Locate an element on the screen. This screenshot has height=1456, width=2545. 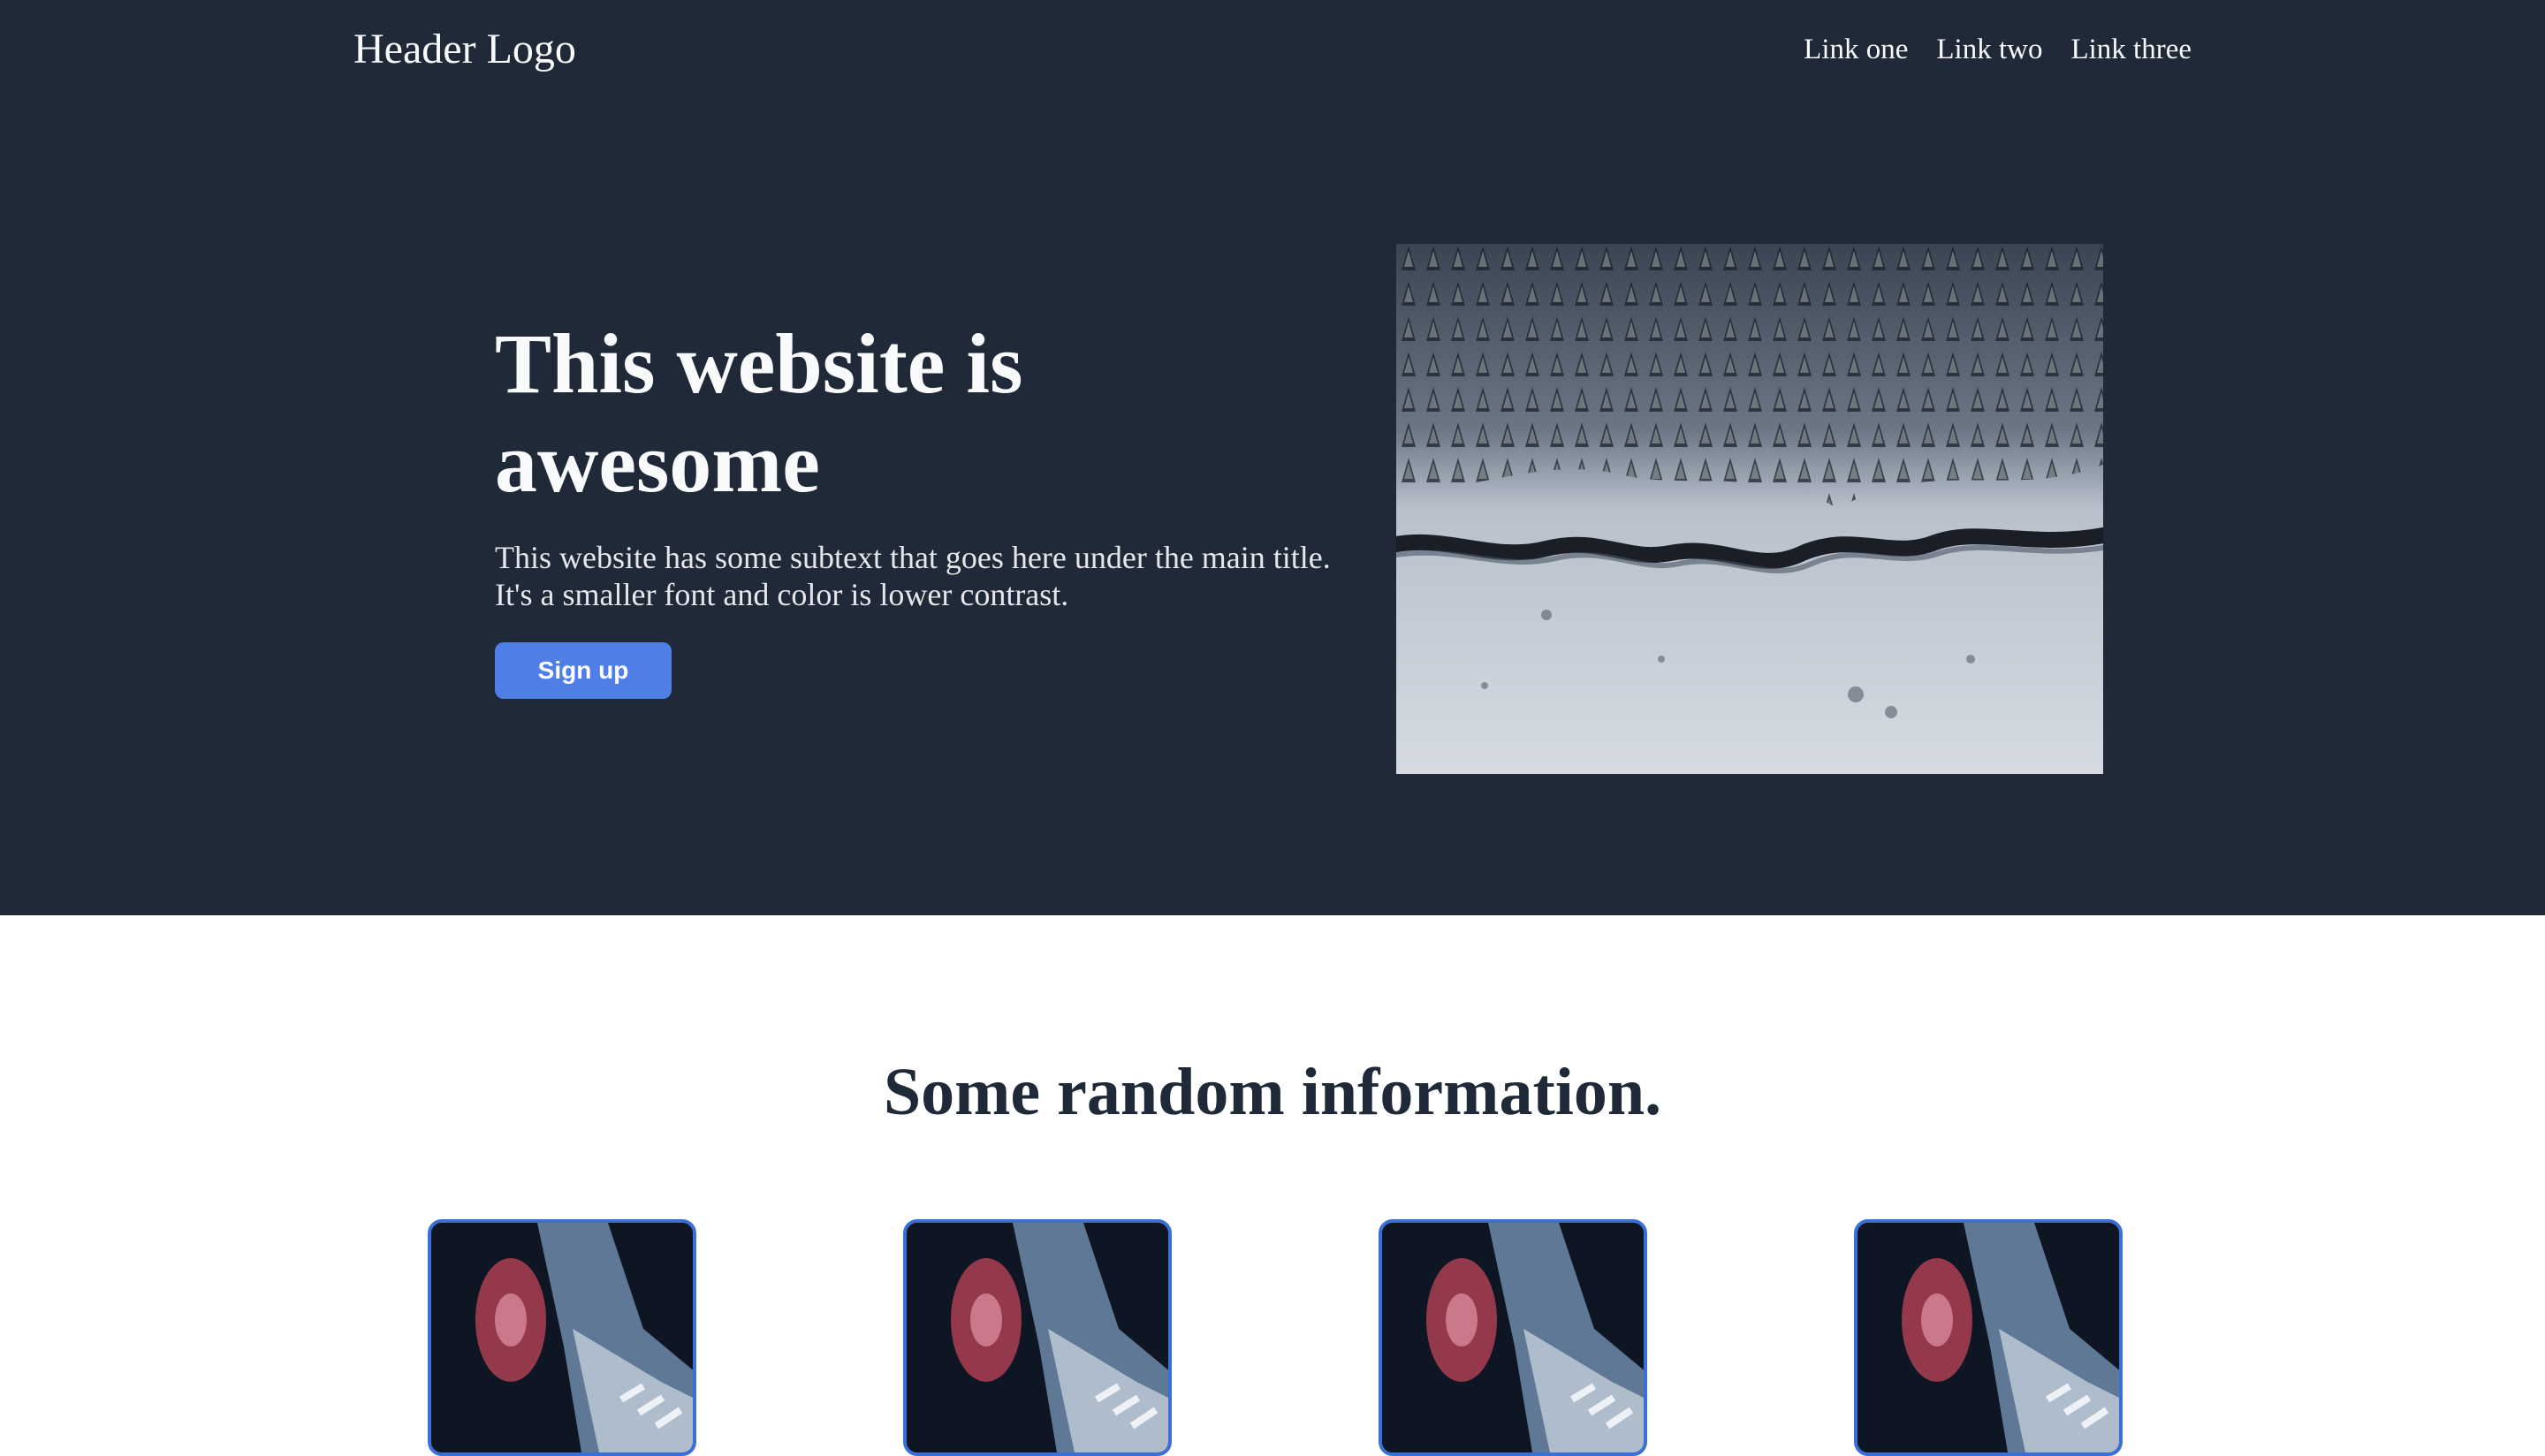
hero-title: This website is awesome is located at coordinates (759, 413).